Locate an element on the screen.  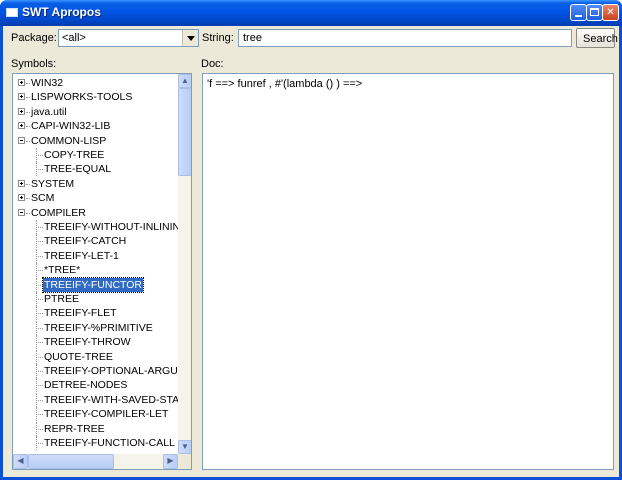
tree-item: TREEIFY-FUNCTOR is located at coordinates (95, 284).